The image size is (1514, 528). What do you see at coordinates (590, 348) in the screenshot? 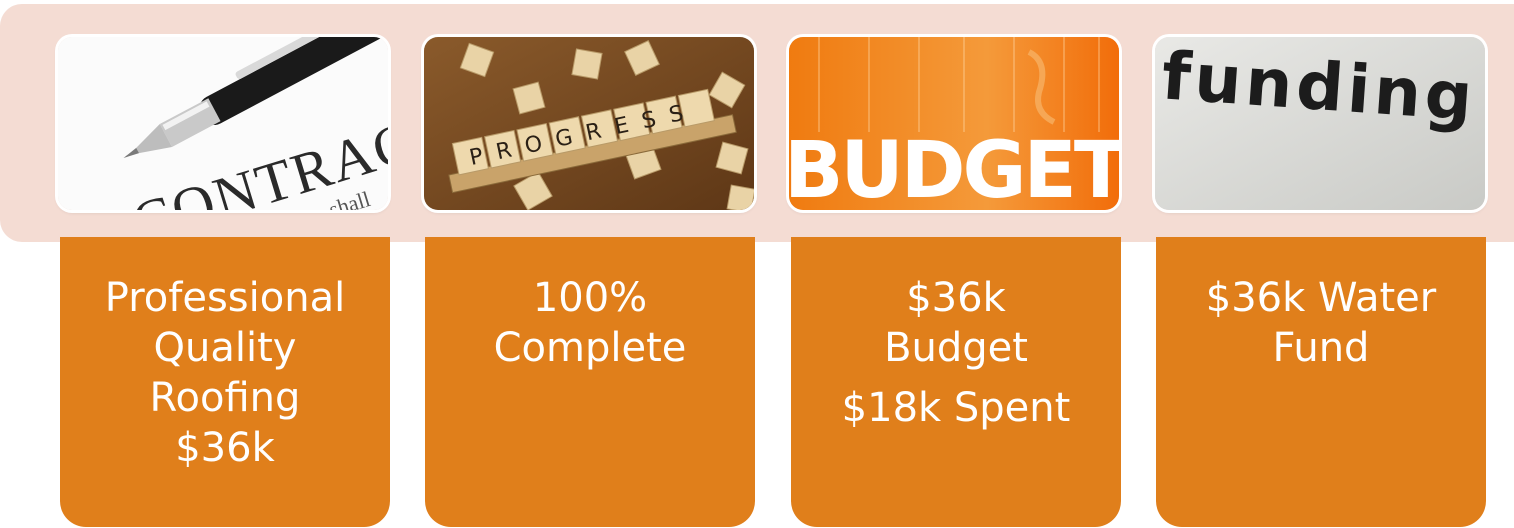
I see `tile-line: Complete` at bounding box center [590, 348].